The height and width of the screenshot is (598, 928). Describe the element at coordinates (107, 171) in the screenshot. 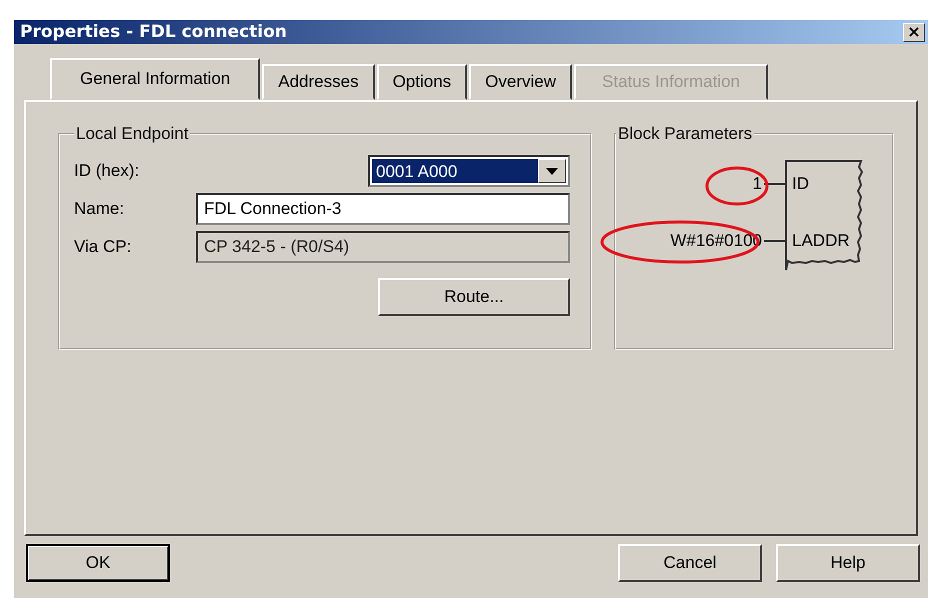

I see `field-label: ID (hex):` at that location.